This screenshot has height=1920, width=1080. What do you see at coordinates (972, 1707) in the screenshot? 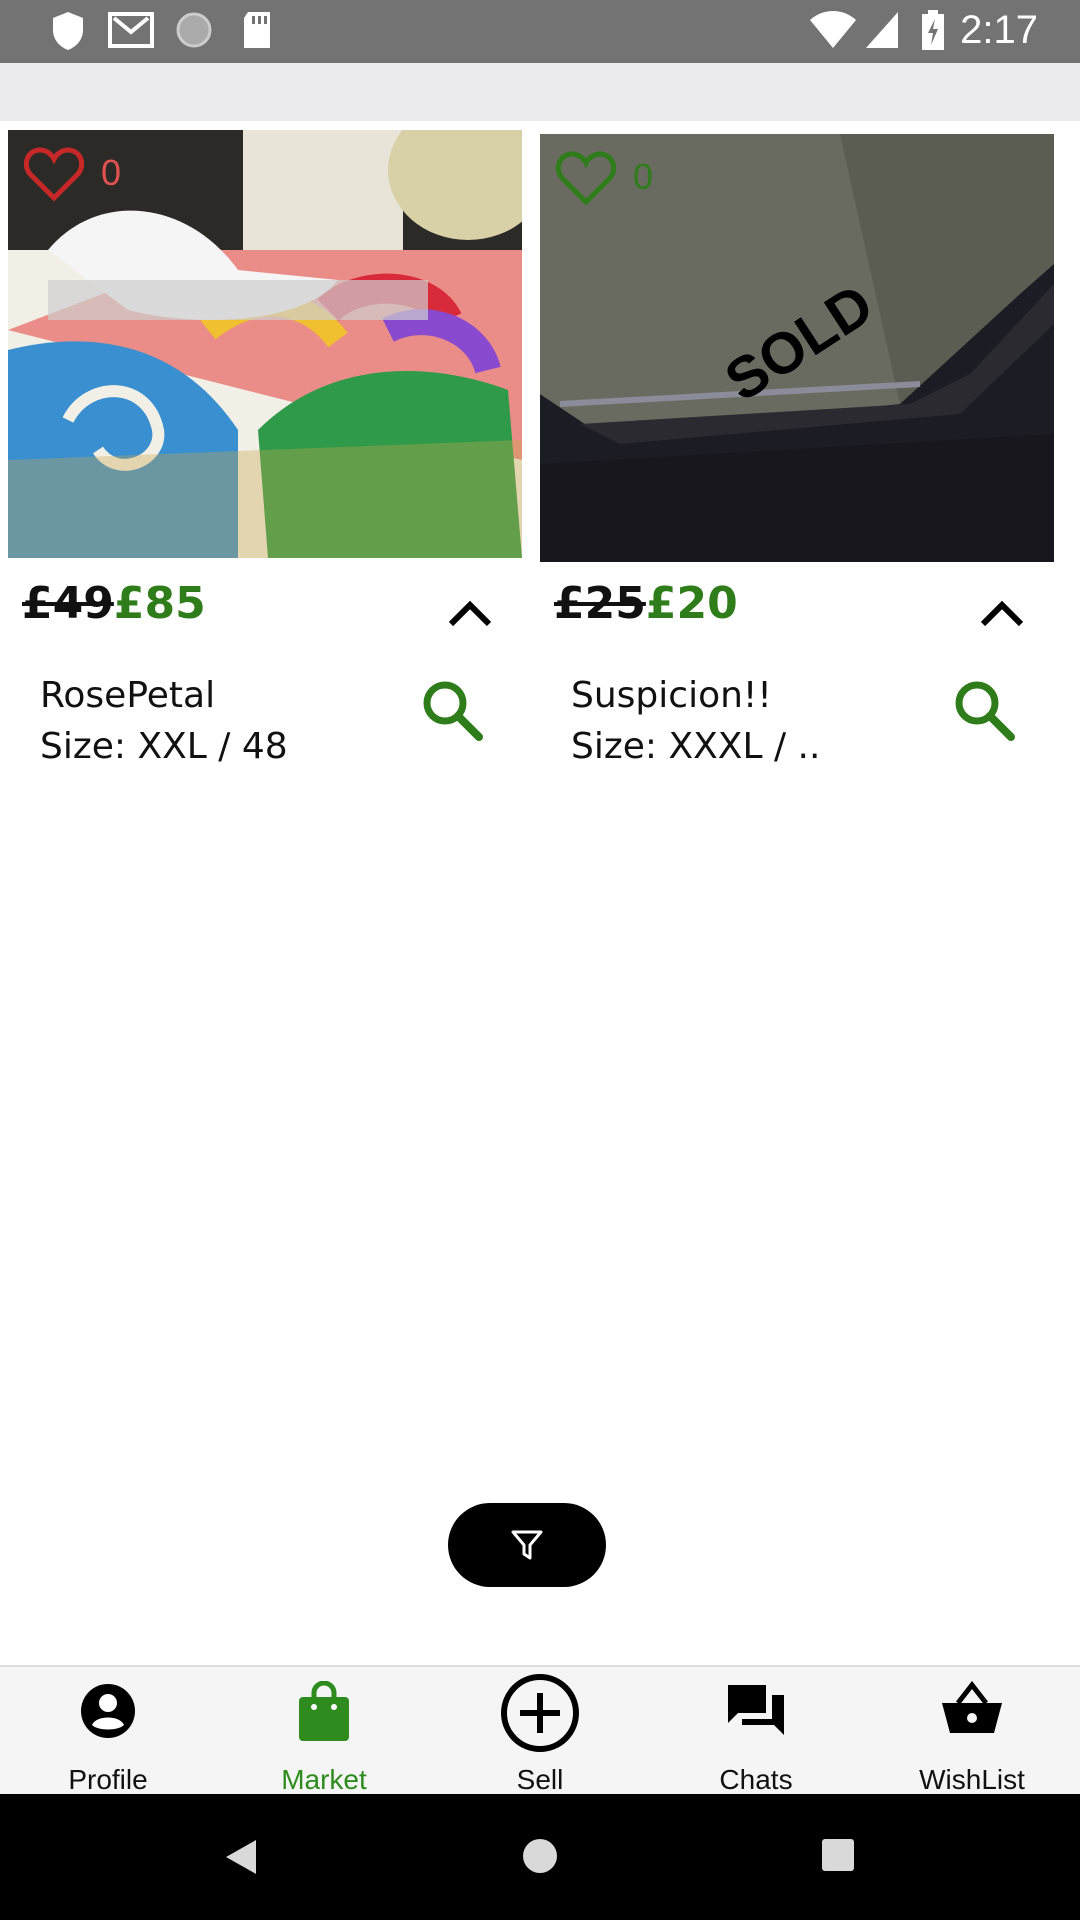
I see `basket-icon` at bounding box center [972, 1707].